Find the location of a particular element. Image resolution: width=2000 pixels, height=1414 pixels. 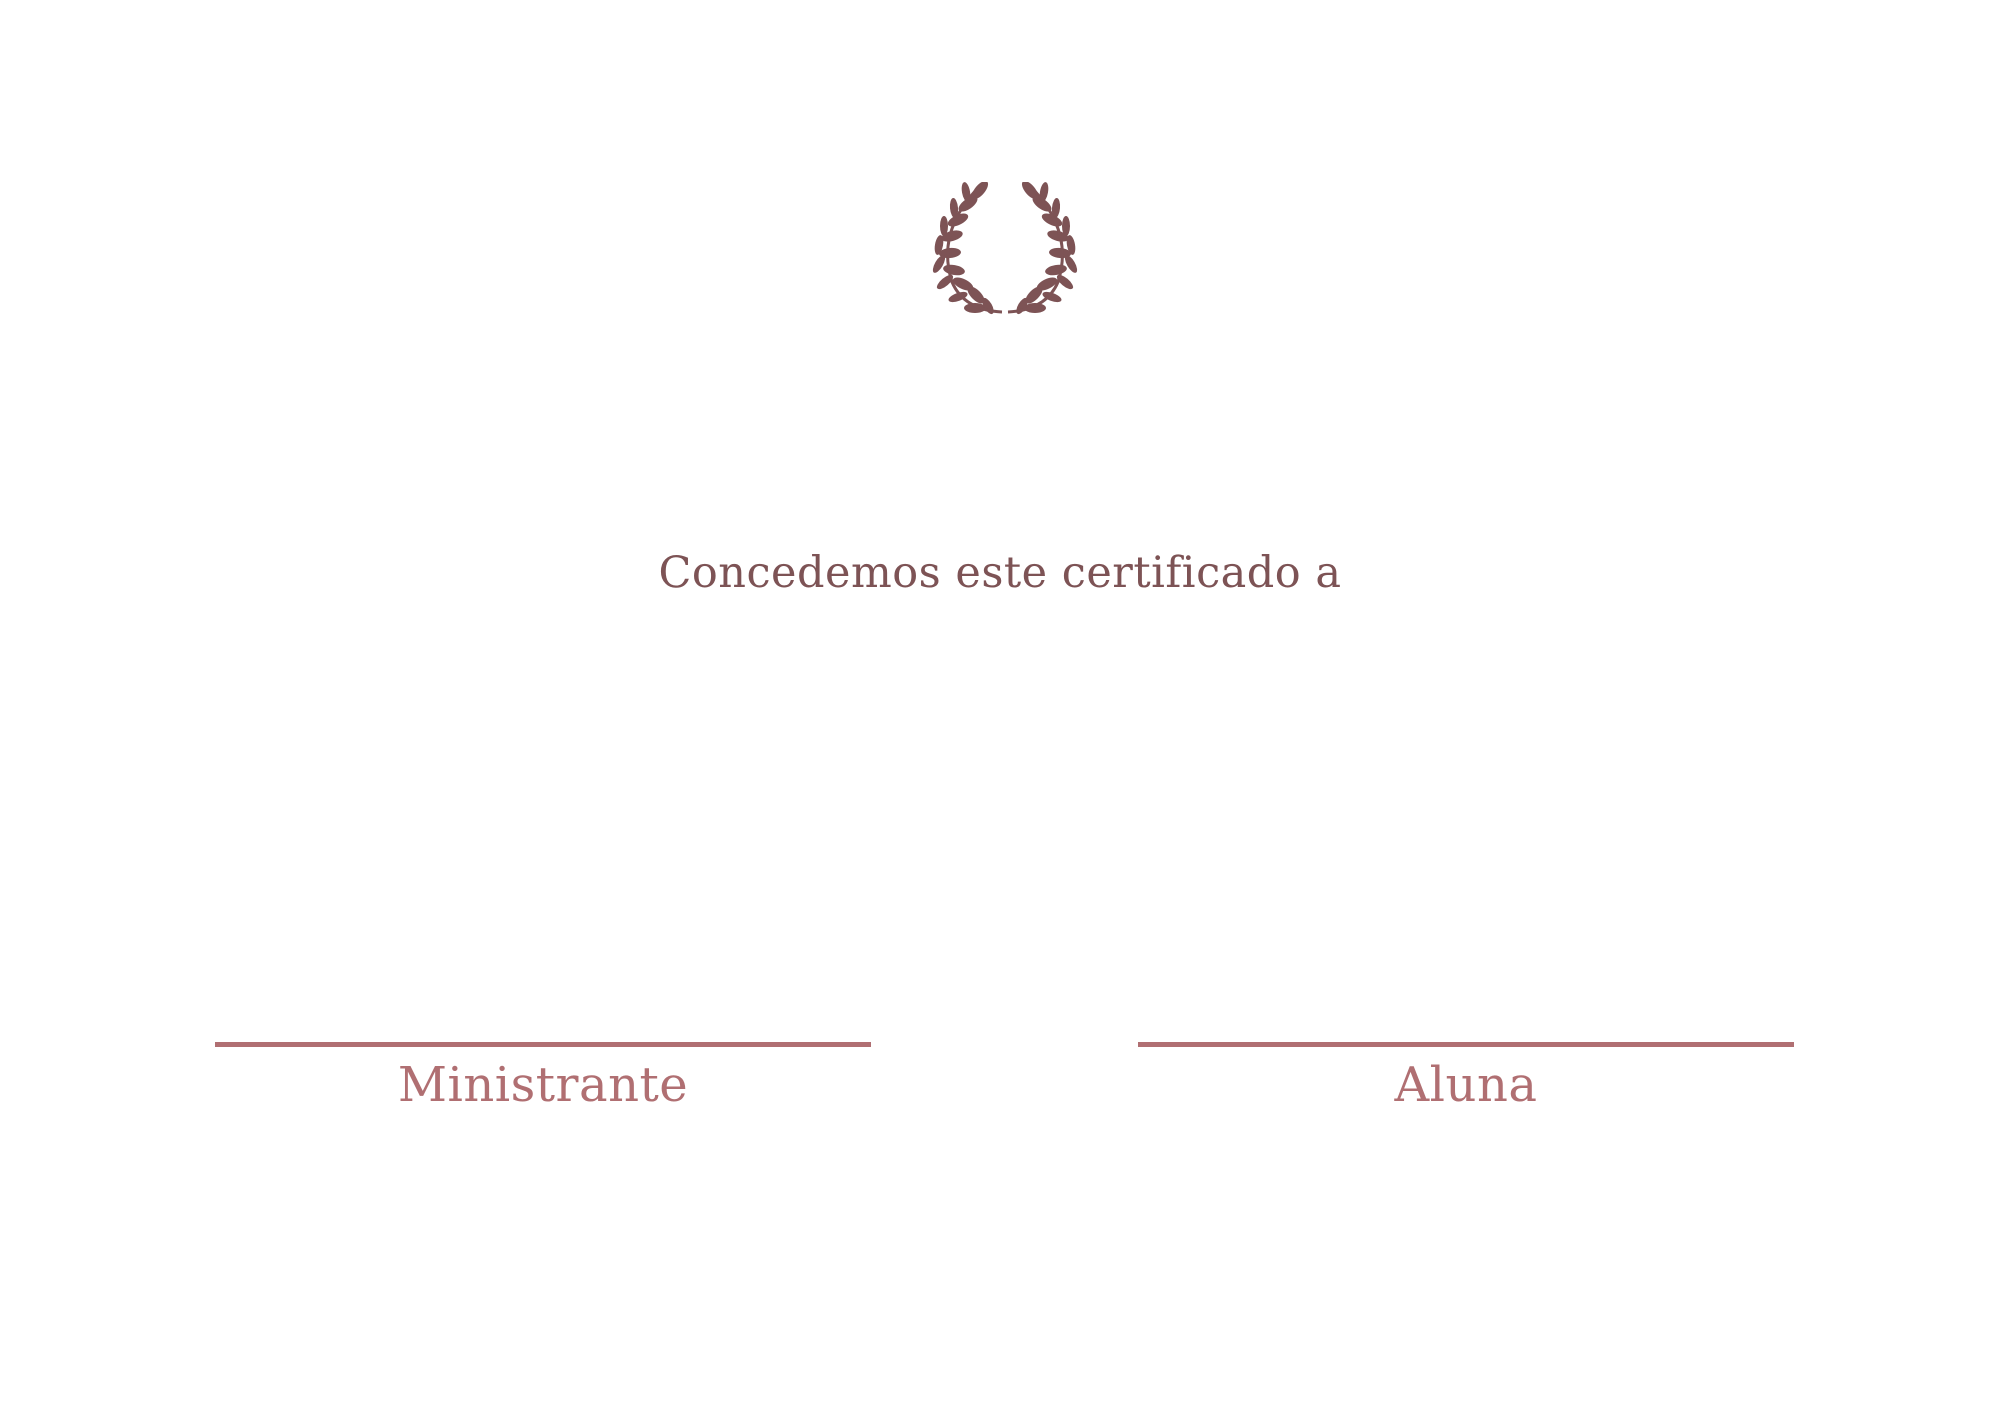

signature-block-aluna: Aluna is located at coordinates (1466, 1077).